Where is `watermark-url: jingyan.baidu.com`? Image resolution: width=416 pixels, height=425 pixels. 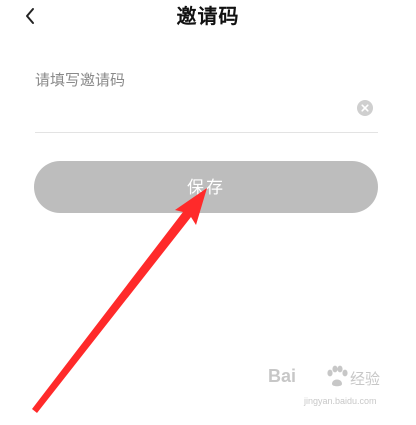 watermark-url: jingyan.baidu.com is located at coordinates (340, 401).